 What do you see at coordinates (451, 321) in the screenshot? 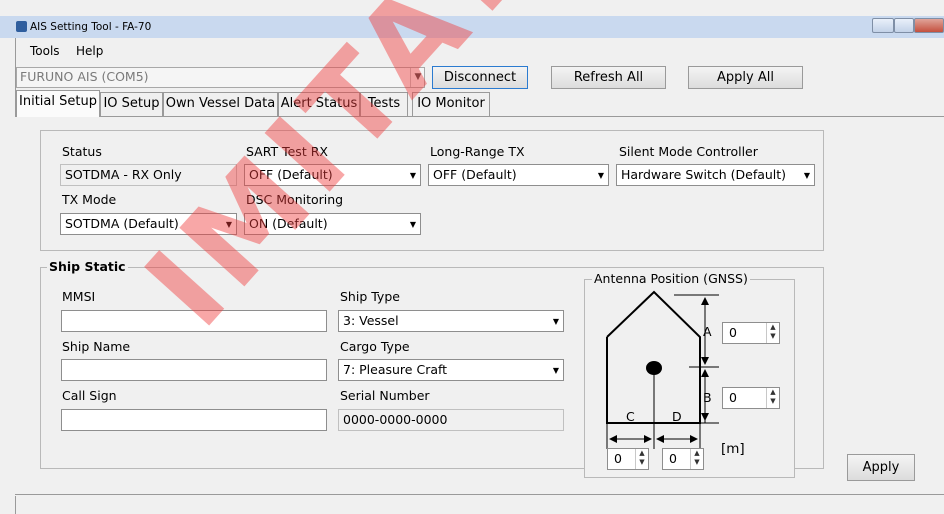
I see `ship-type-select: 3: Vessel ▼` at bounding box center [451, 321].